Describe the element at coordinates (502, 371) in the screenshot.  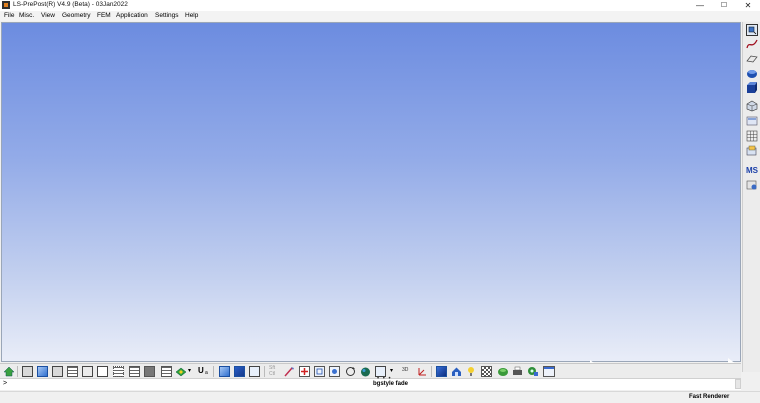
I see `object-icon` at that location.